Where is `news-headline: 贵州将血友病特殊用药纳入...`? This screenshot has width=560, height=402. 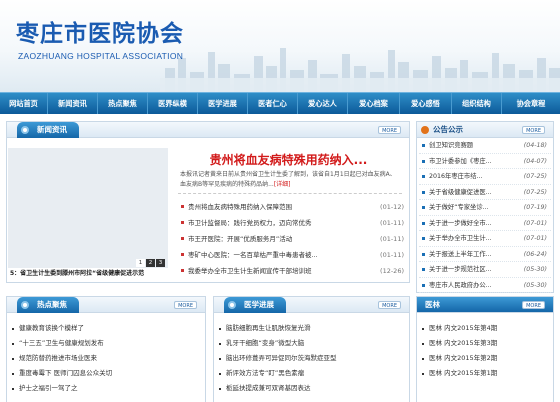
news-headline: 贵州将血友病特殊用药纳入... is located at coordinates (288, 159).